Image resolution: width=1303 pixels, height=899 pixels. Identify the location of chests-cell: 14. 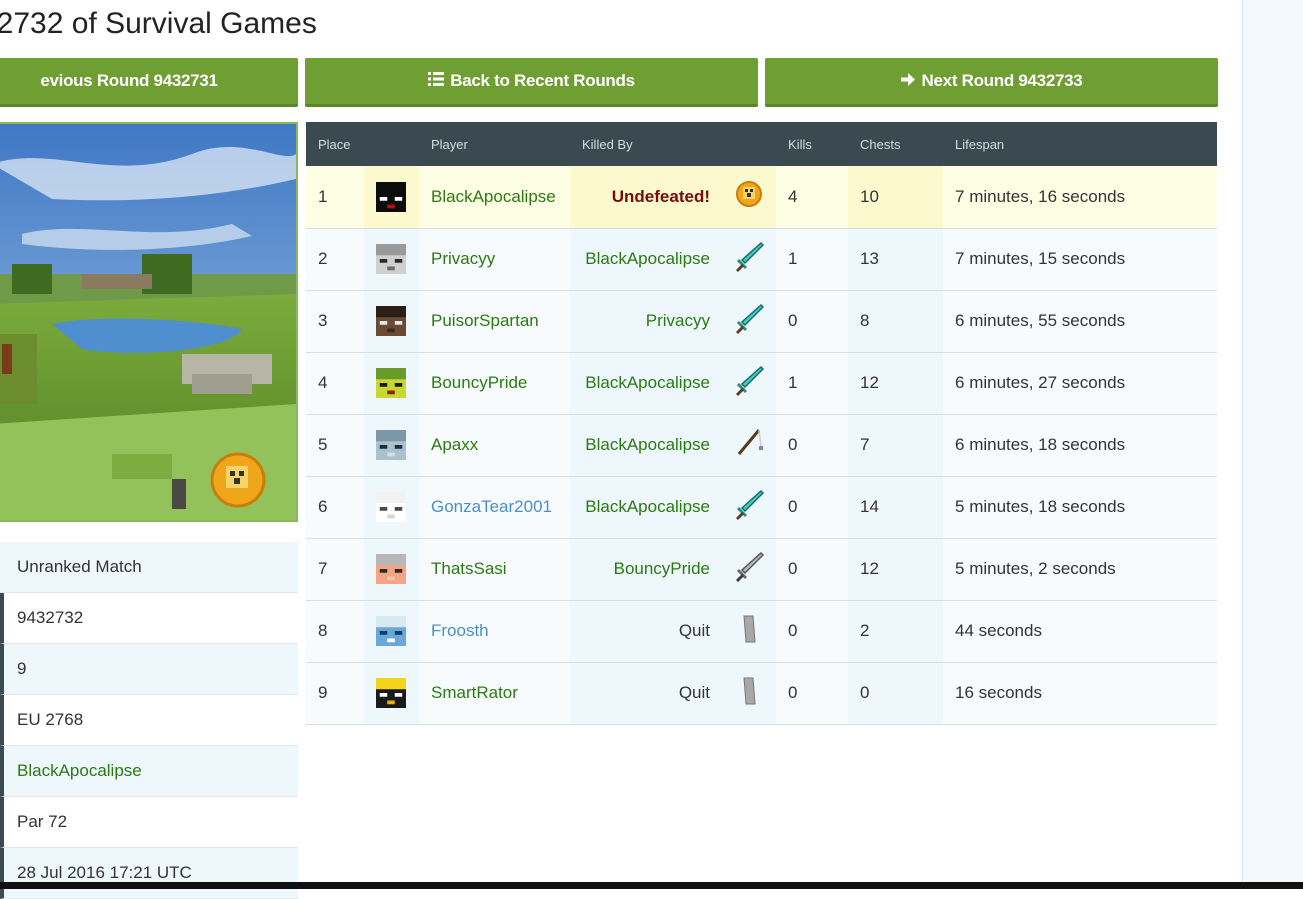
(896, 507).